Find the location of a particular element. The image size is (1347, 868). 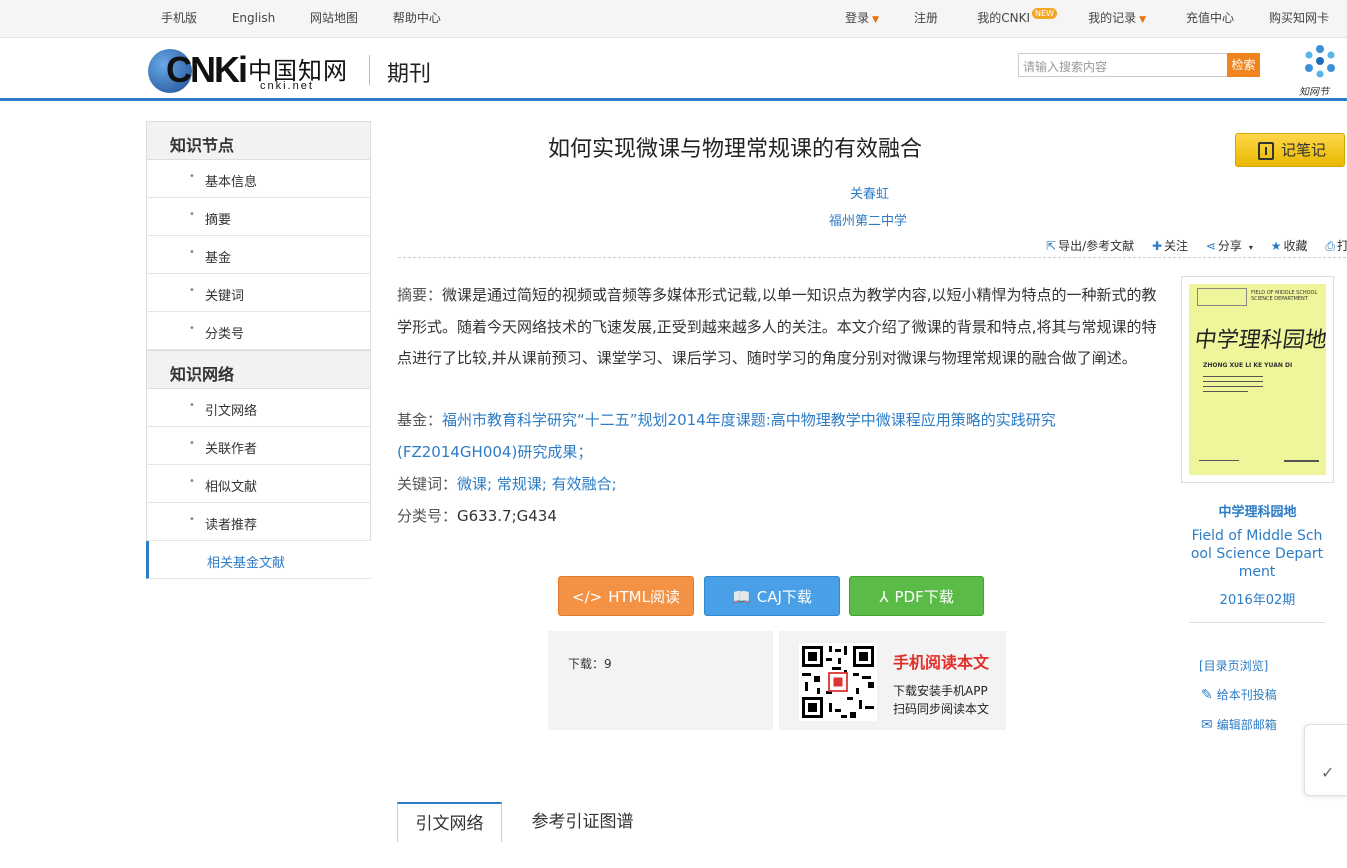

cnki-logo: CNKi 中国知网 cnki.net is located at coordinates (248, 71).